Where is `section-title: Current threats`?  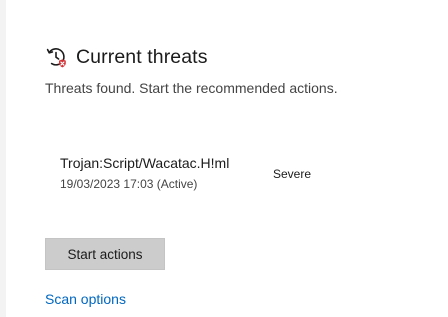 section-title: Current threats is located at coordinates (142, 56).